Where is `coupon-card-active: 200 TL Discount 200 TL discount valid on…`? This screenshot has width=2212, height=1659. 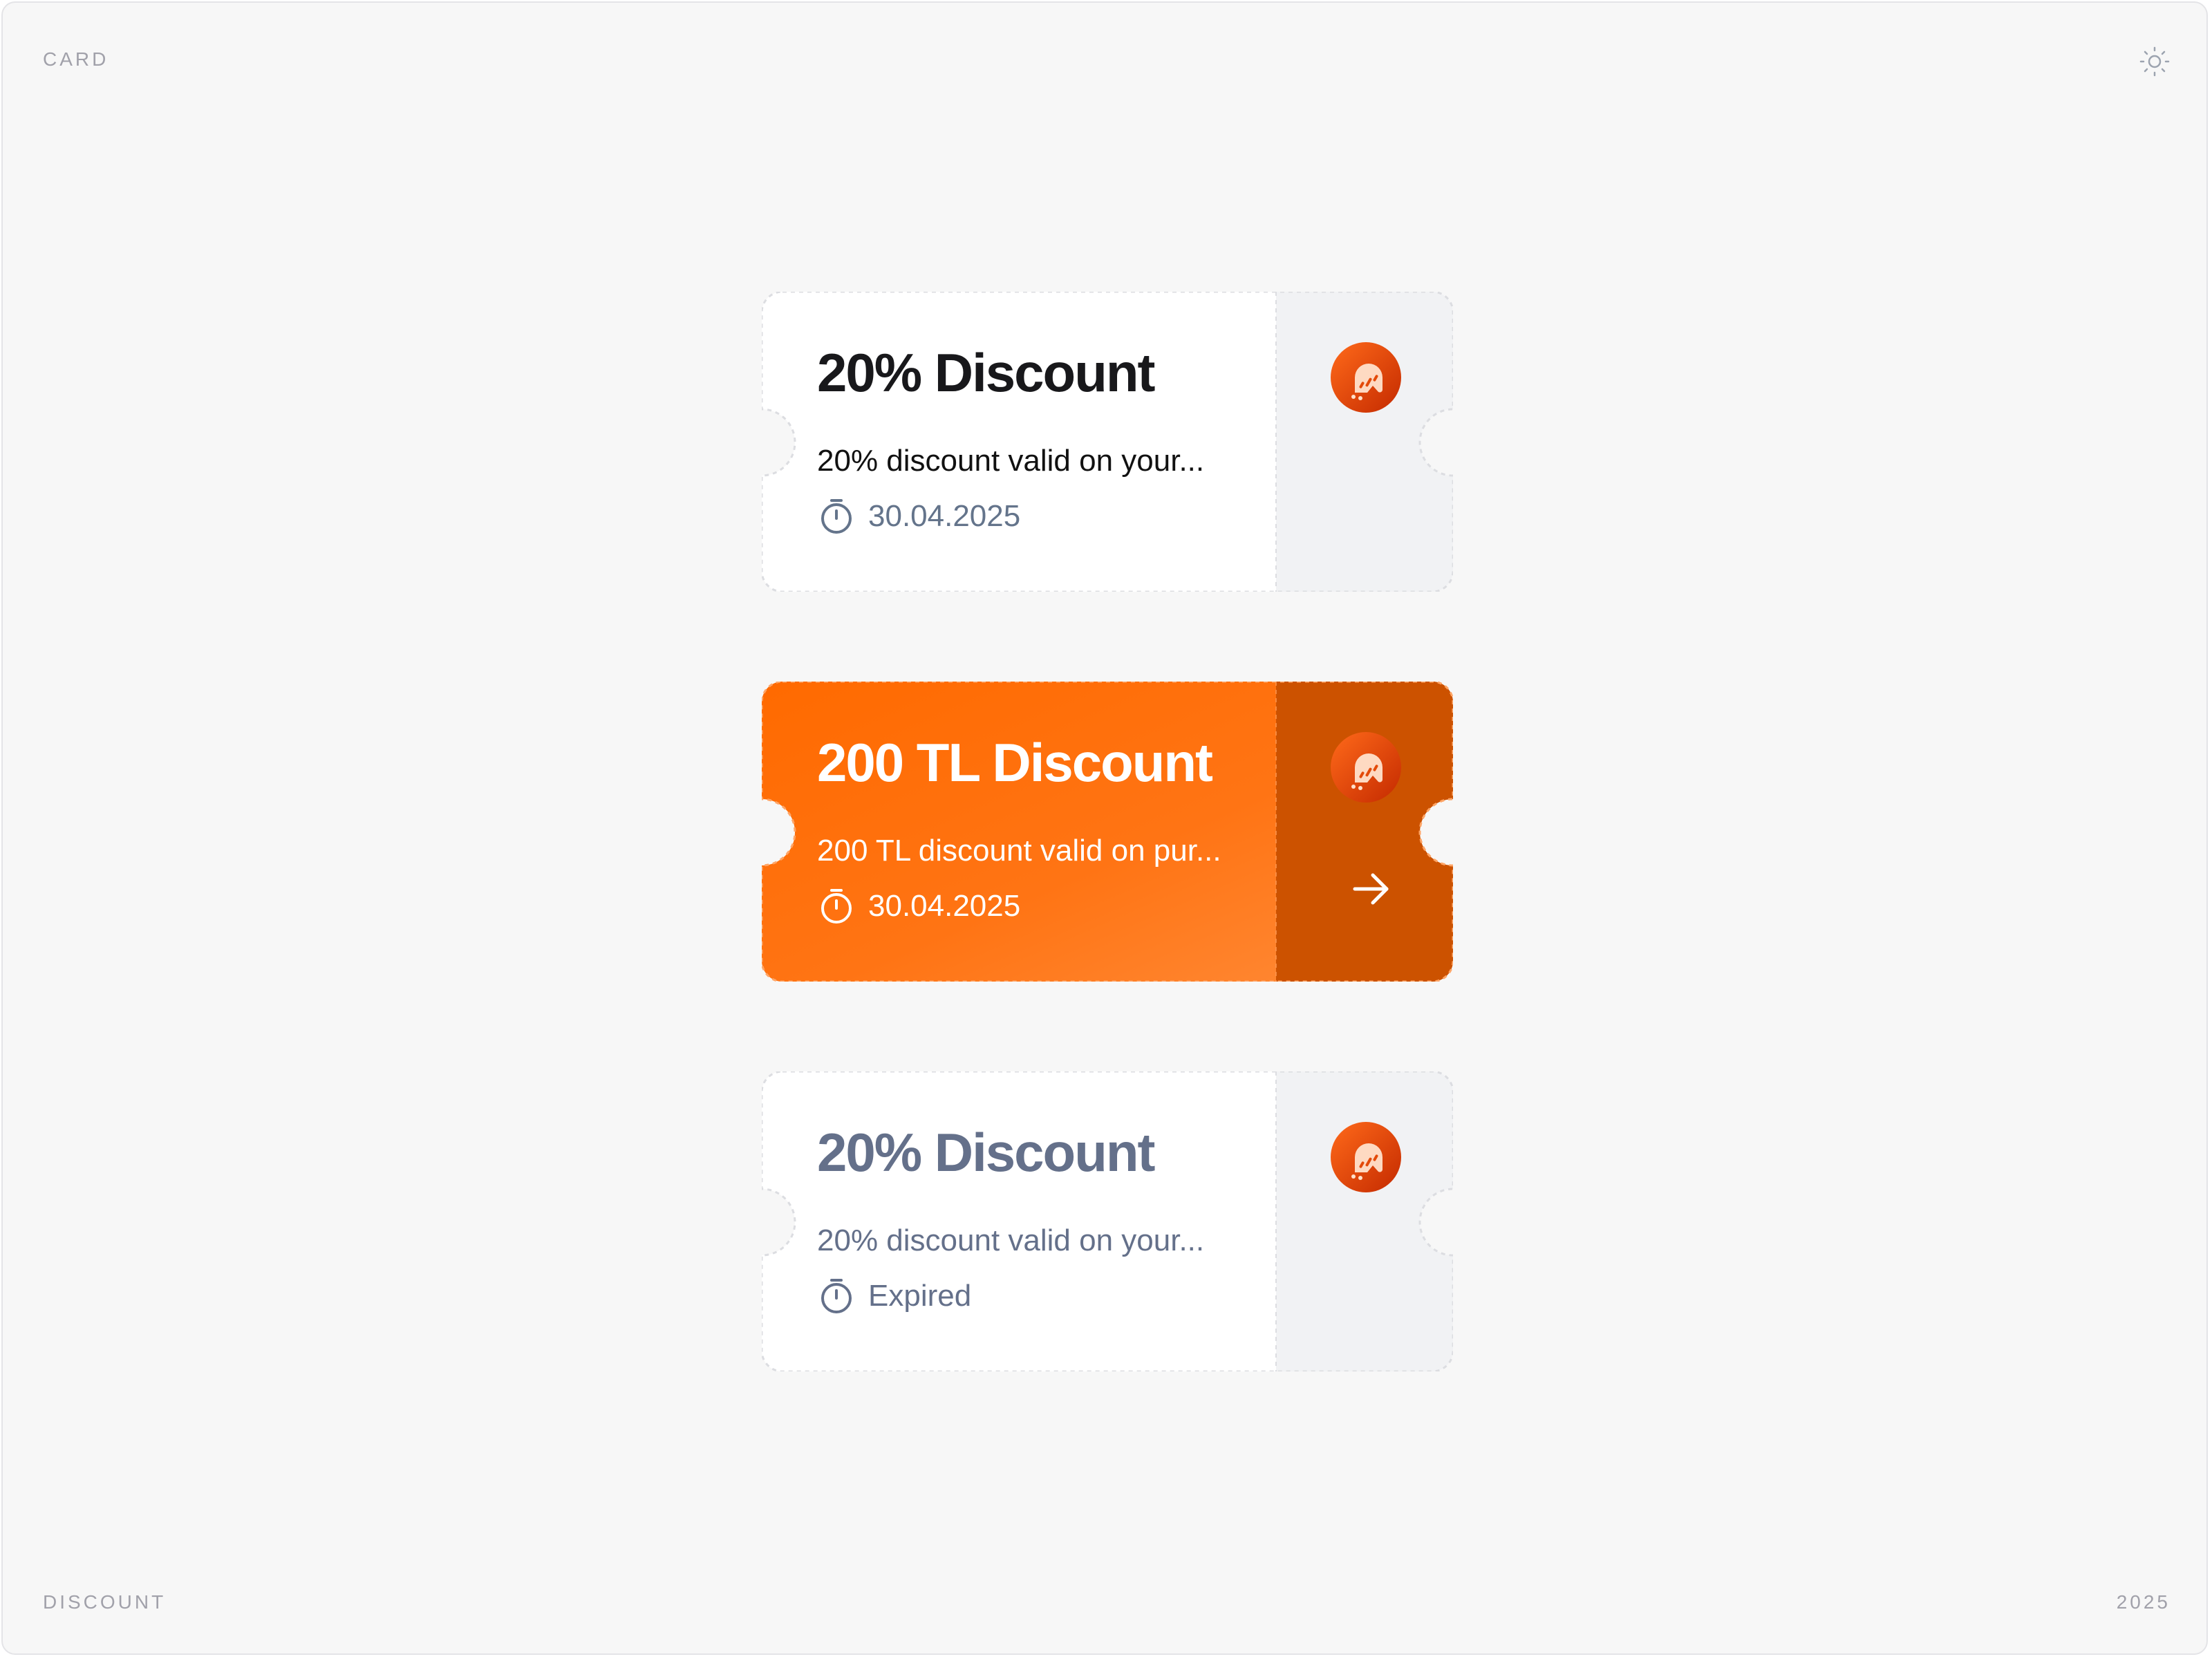 coupon-card-active: 200 TL Discount 200 TL discount valid on… is located at coordinates (1107, 832).